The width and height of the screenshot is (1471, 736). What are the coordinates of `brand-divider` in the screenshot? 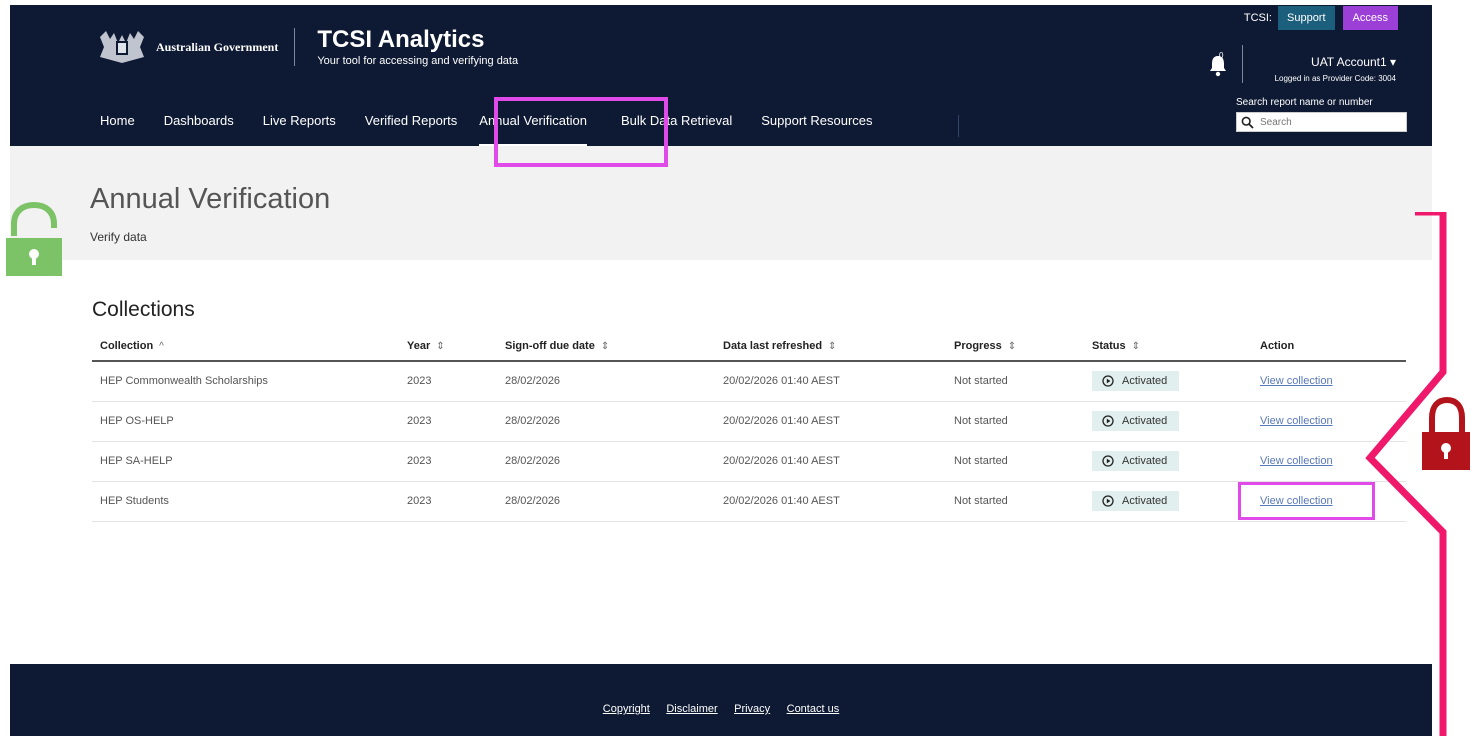 It's located at (295, 47).